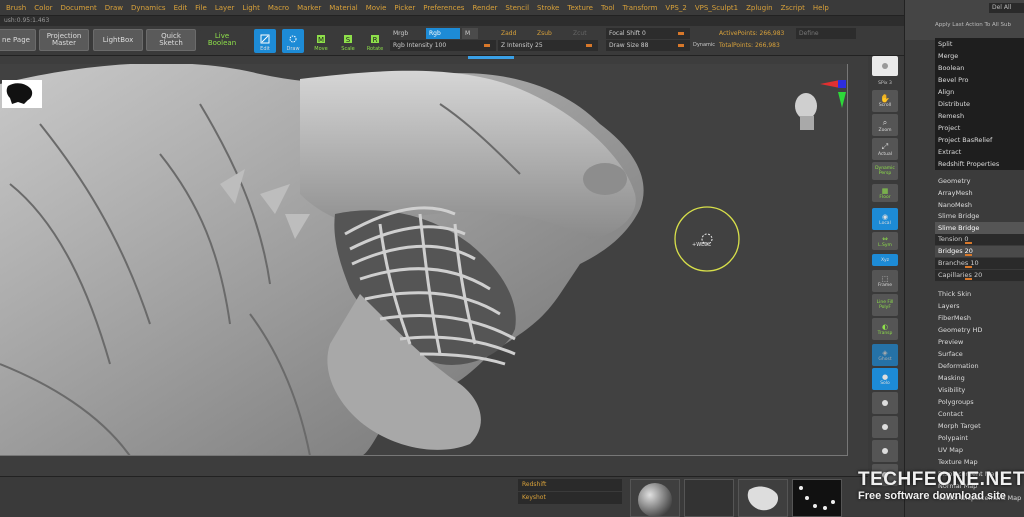 Image resolution: width=1024 pixels, height=517 pixels. What do you see at coordinates (404, 8) in the screenshot?
I see `menu-item-picker: Picker` at bounding box center [404, 8].